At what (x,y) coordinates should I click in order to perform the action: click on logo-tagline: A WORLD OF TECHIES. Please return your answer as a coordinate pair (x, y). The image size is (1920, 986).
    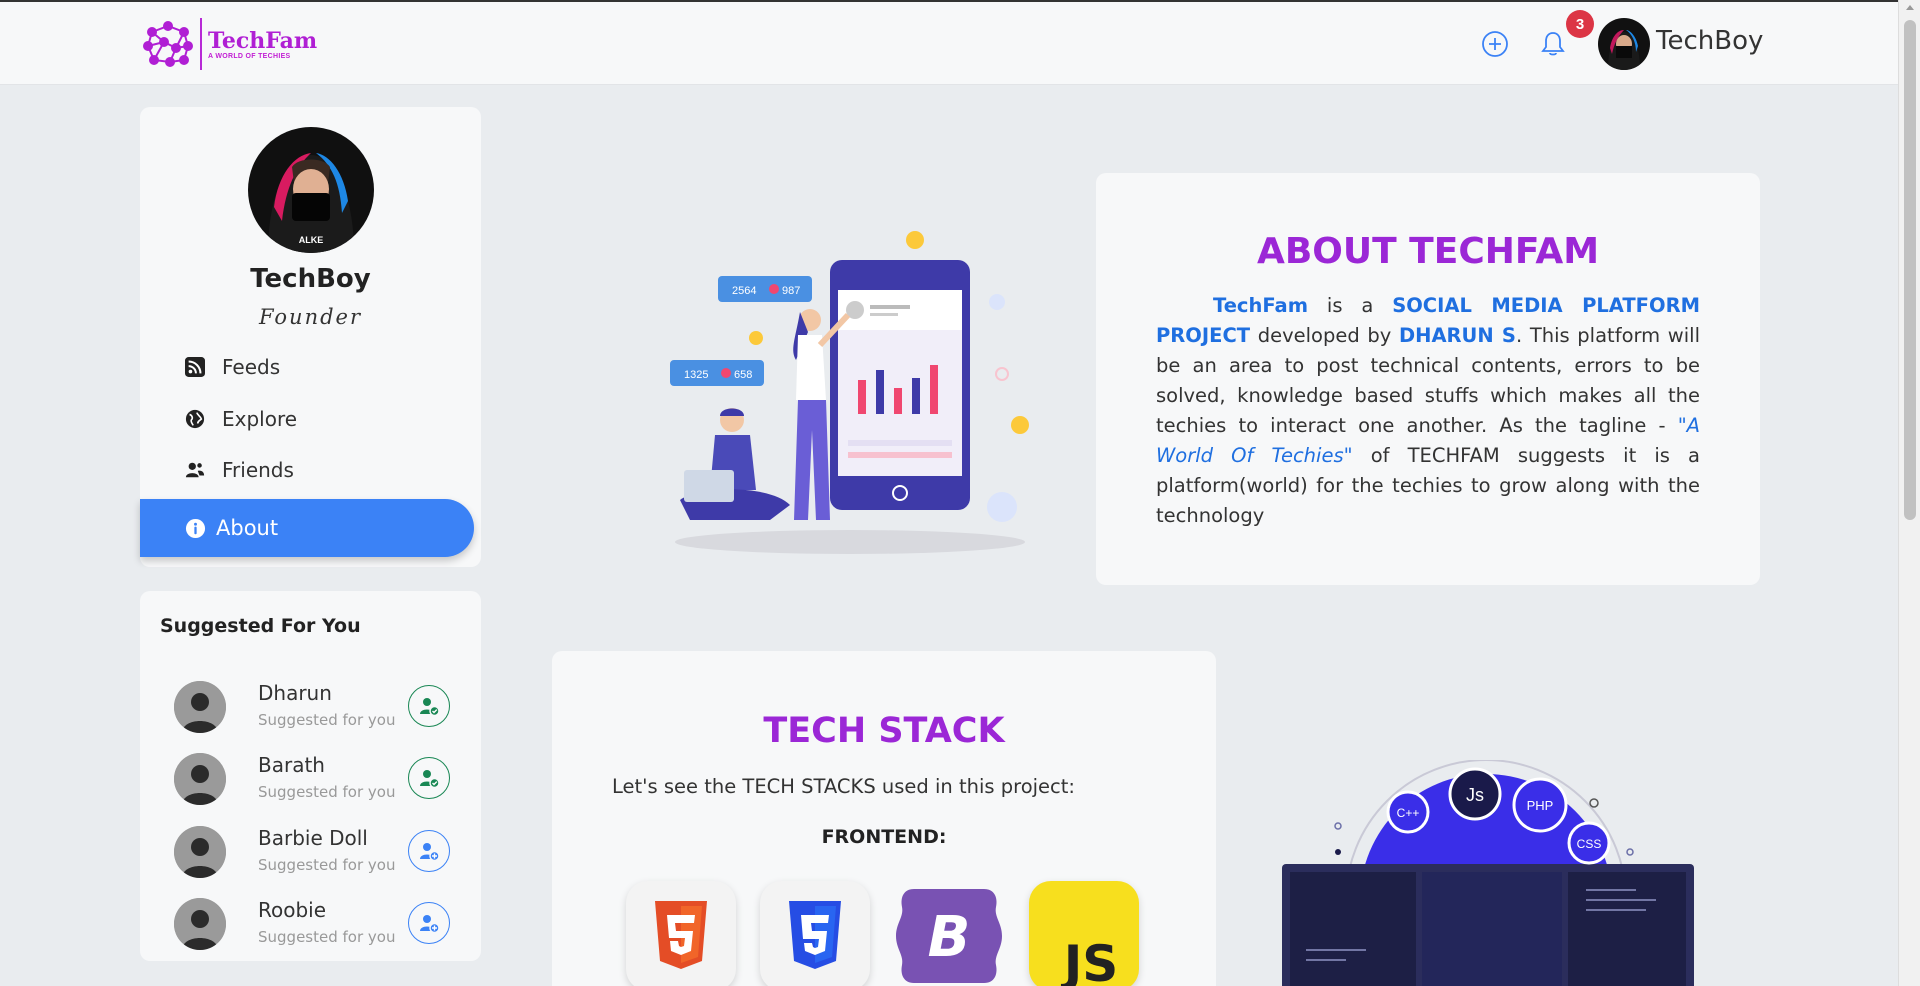
    Looking at the image, I should click on (249, 56).